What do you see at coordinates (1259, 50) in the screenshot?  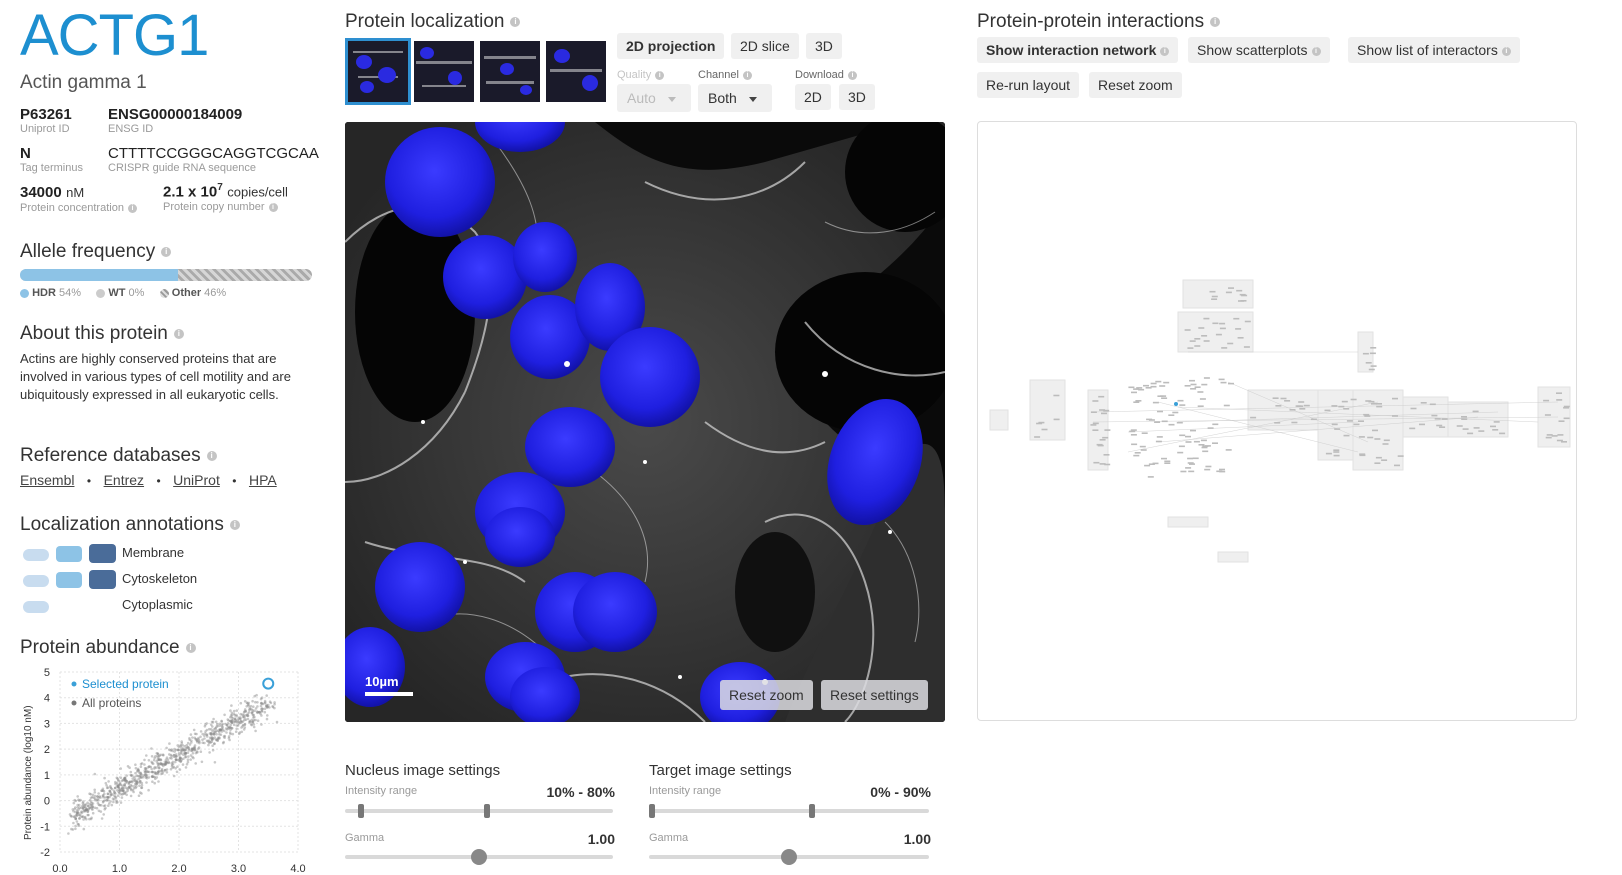 I see `show-scatterplots-button: Show scatterplots i` at bounding box center [1259, 50].